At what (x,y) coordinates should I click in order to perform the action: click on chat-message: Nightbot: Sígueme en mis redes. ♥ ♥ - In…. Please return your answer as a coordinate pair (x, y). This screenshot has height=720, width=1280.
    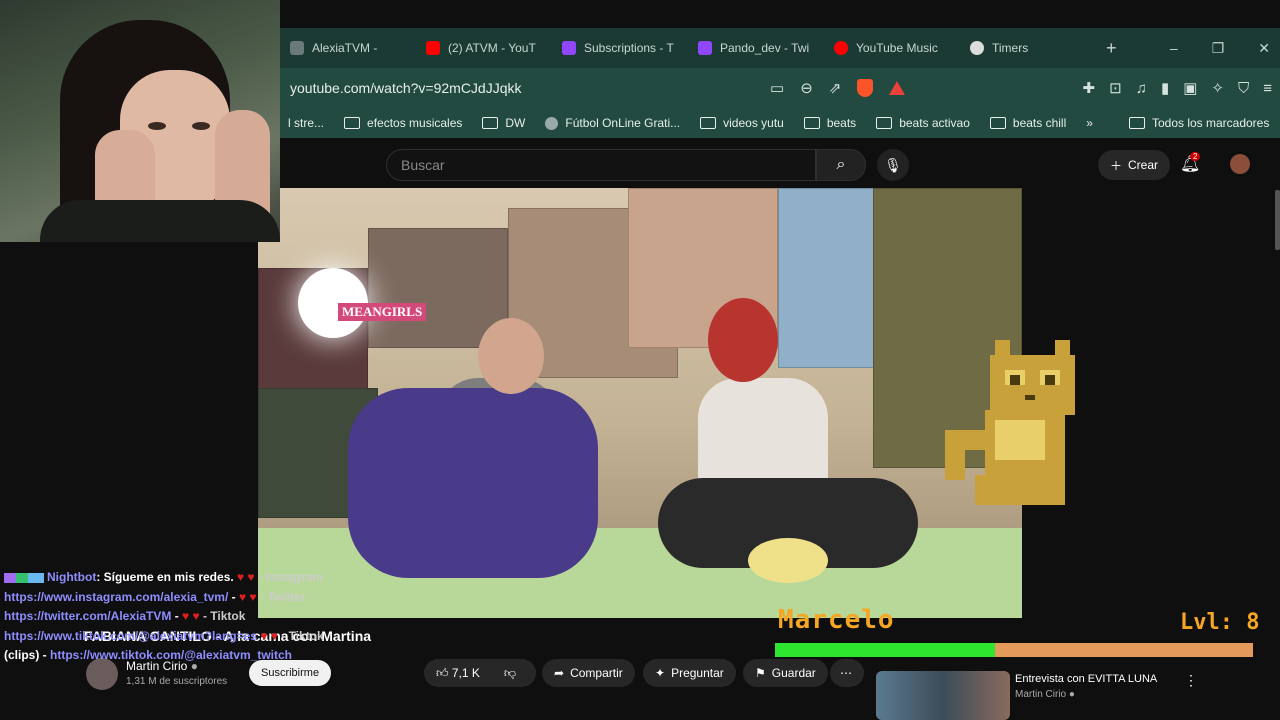
    Looking at the image, I should click on (244, 578).